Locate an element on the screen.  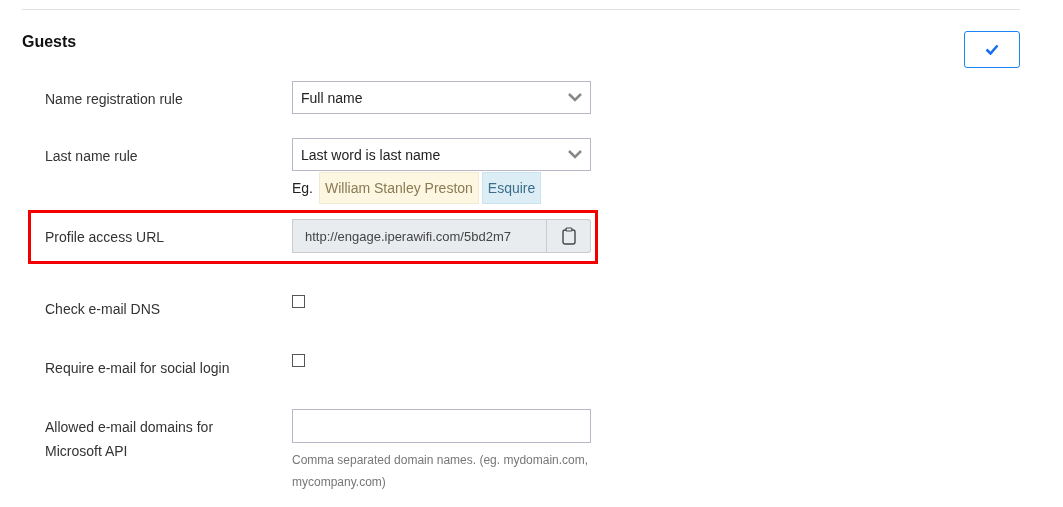
example-label: Eg. is located at coordinates (302, 188).